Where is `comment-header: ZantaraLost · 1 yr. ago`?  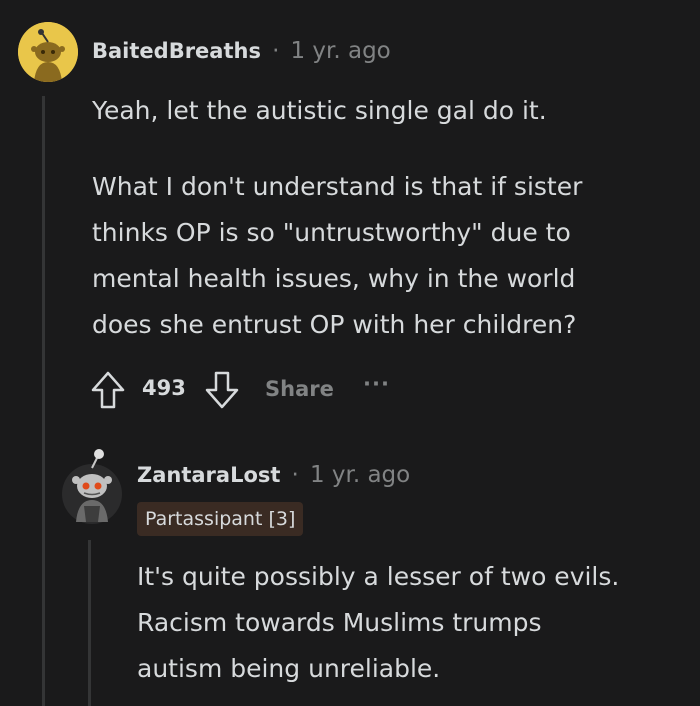
comment-header: ZantaraLost · 1 yr. ago is located at coordinates (273, 475).